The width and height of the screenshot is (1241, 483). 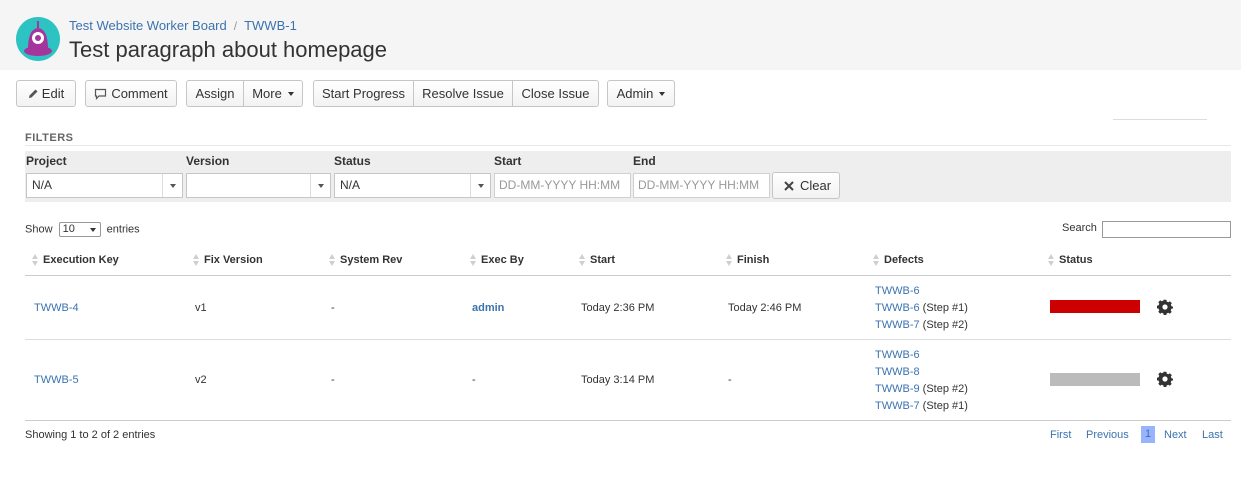 I want to click on comment-button-label: Comment, so click(x=139, y=93).